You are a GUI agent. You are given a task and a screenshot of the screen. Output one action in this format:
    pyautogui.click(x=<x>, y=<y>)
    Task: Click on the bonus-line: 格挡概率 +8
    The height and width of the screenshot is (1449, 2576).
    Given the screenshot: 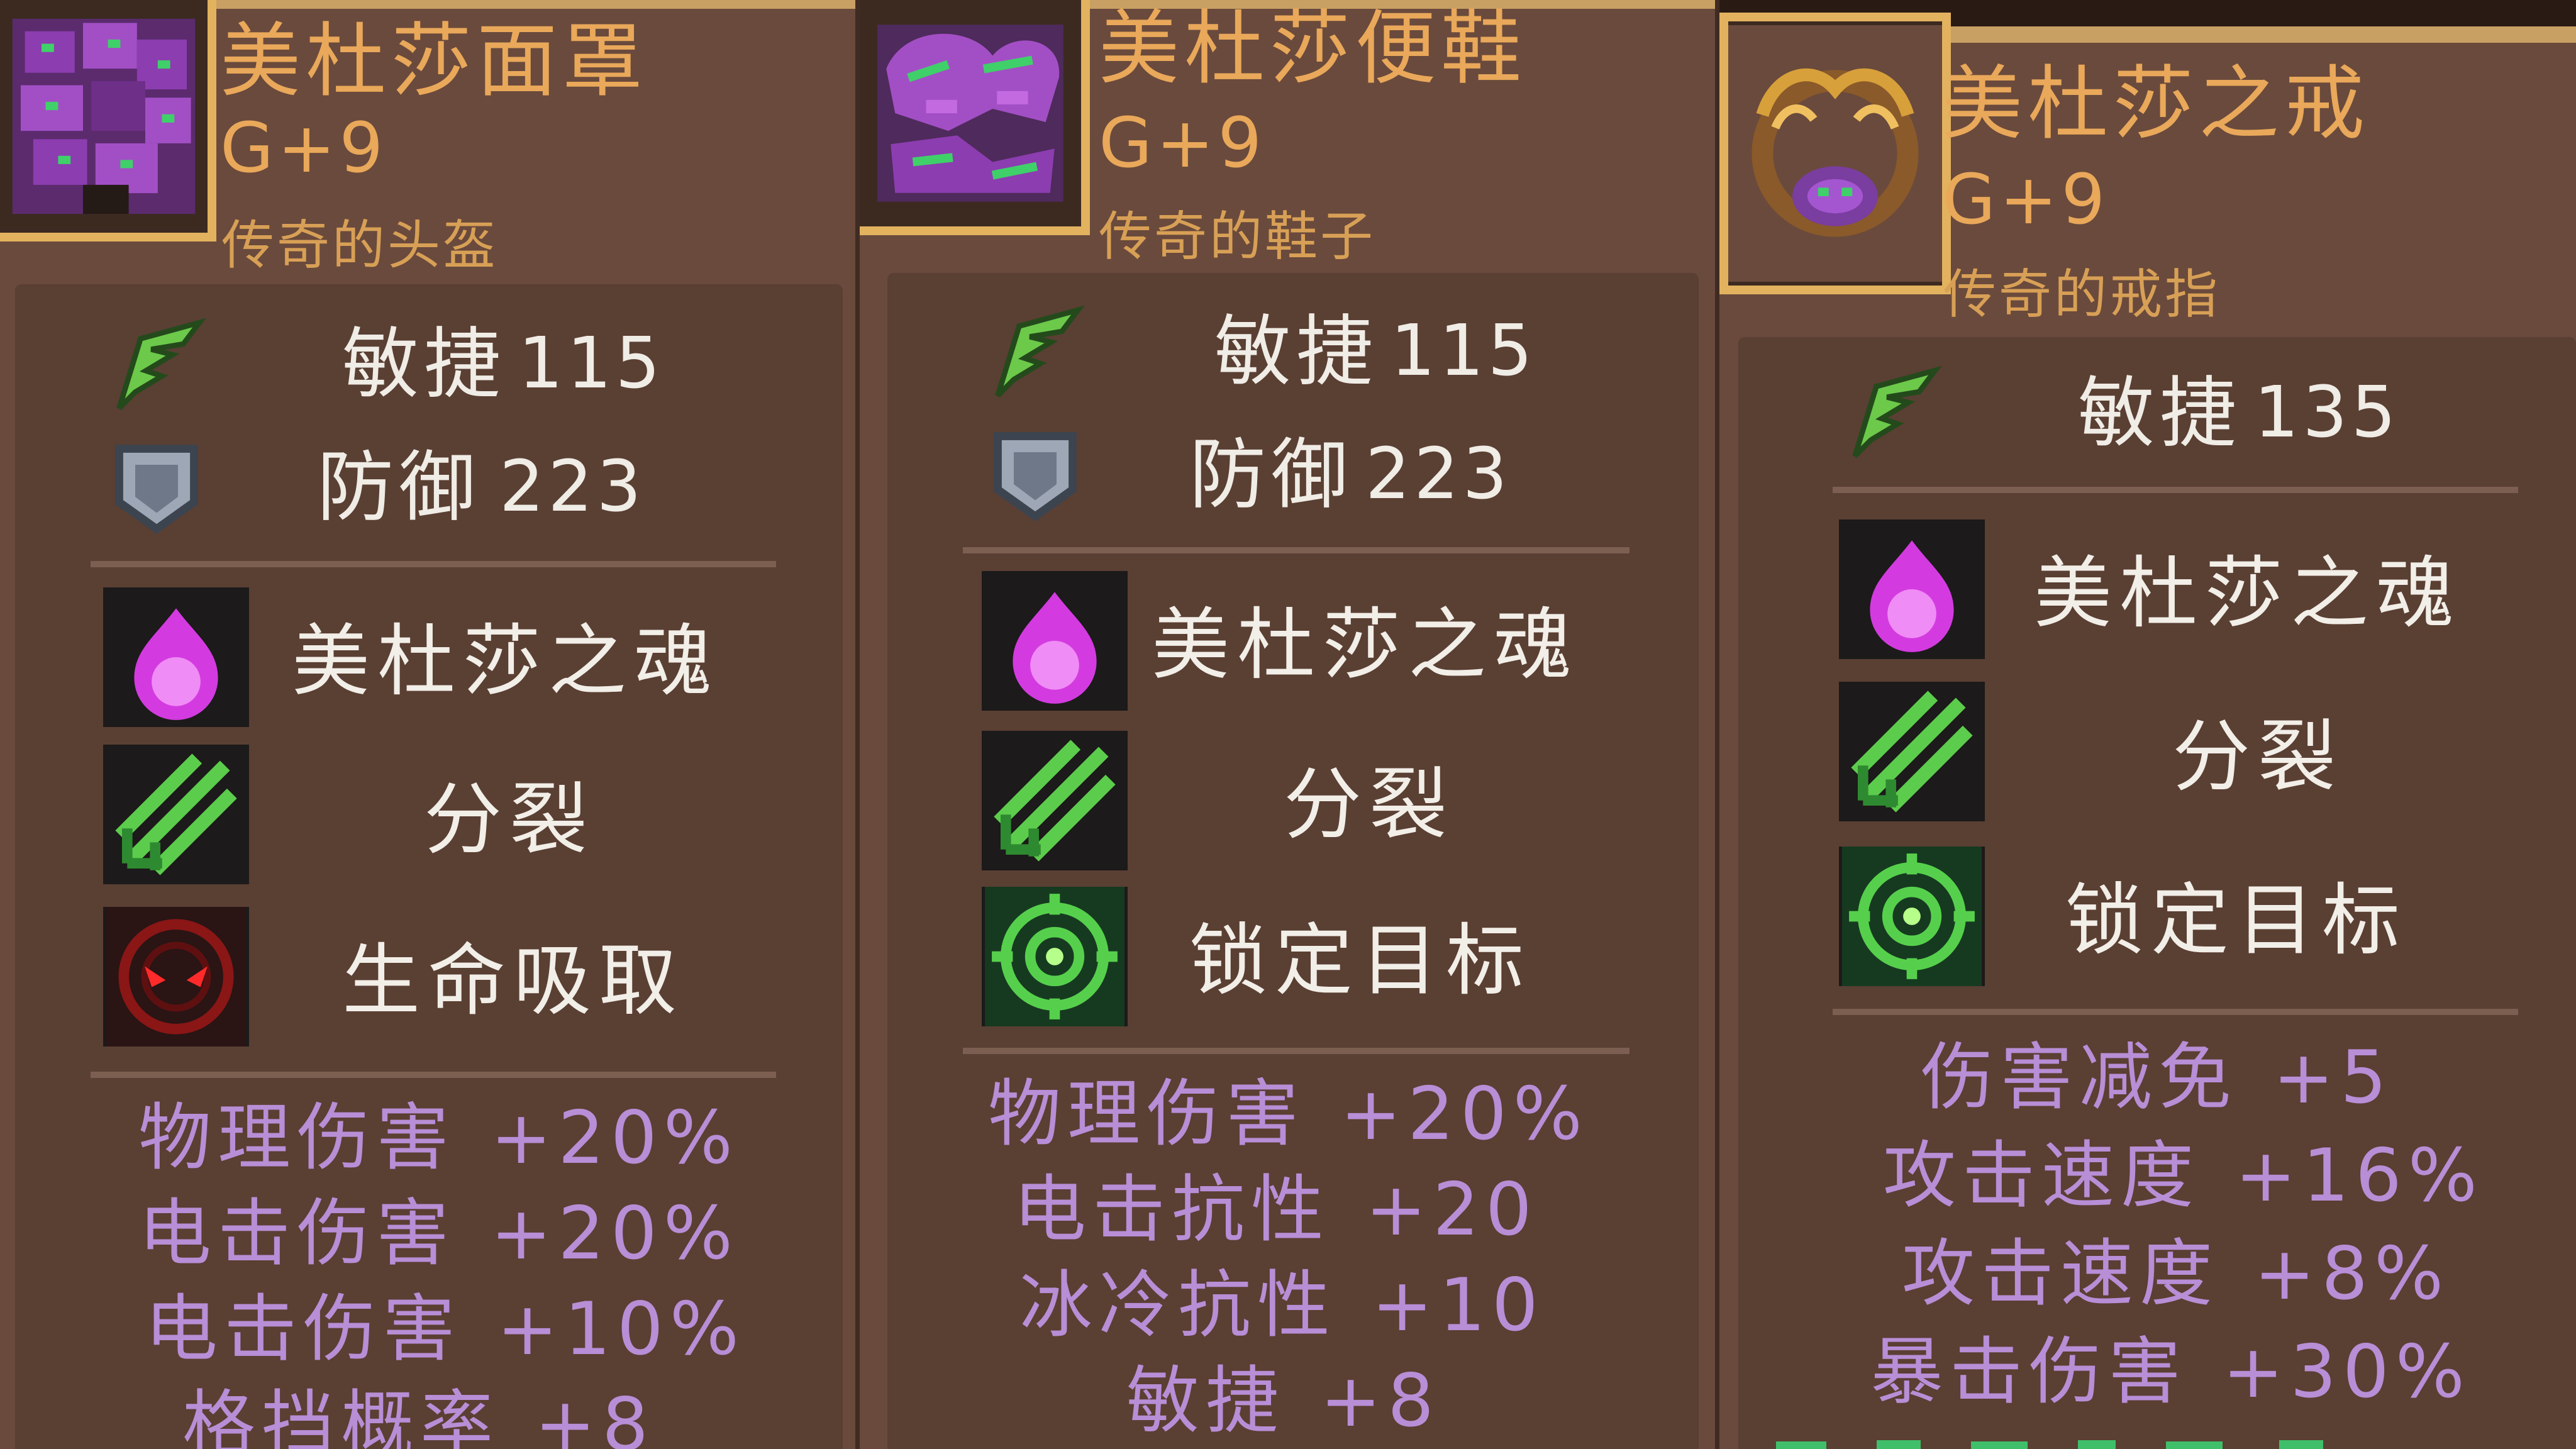 What is the action you would take?
    pyautogui.click(x=418, y=1415)
    